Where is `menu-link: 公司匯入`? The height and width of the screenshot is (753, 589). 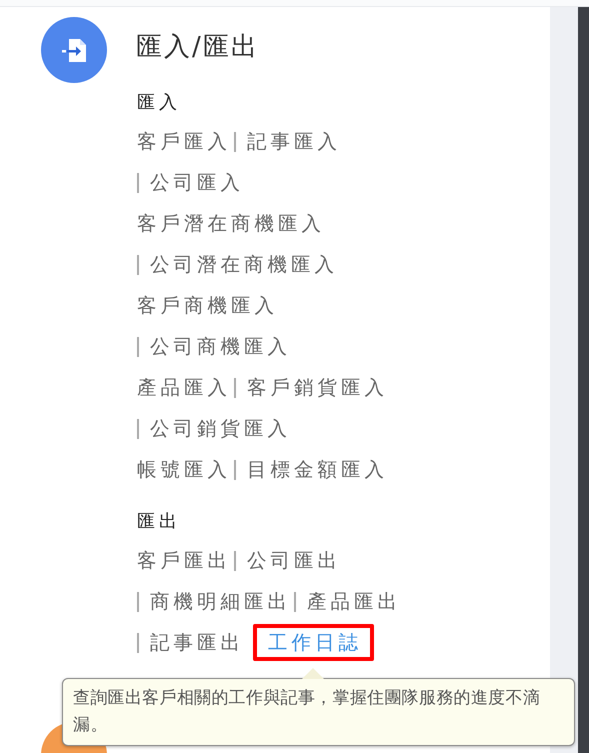 menu-link: 公司匯入 is located at coordinates (197, 182).